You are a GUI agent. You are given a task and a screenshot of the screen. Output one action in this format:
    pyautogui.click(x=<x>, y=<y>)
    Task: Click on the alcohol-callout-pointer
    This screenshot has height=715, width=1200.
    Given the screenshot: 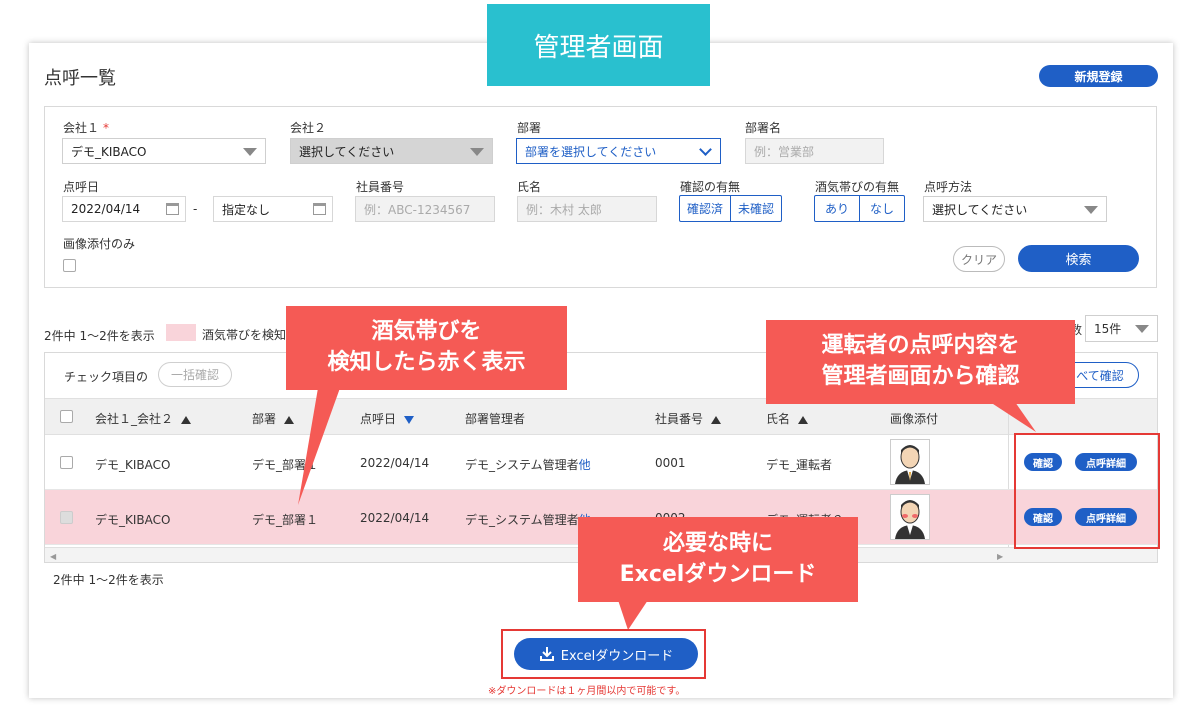 What is the action you would take?
    pyautogui.click(x=319, y=446)
    